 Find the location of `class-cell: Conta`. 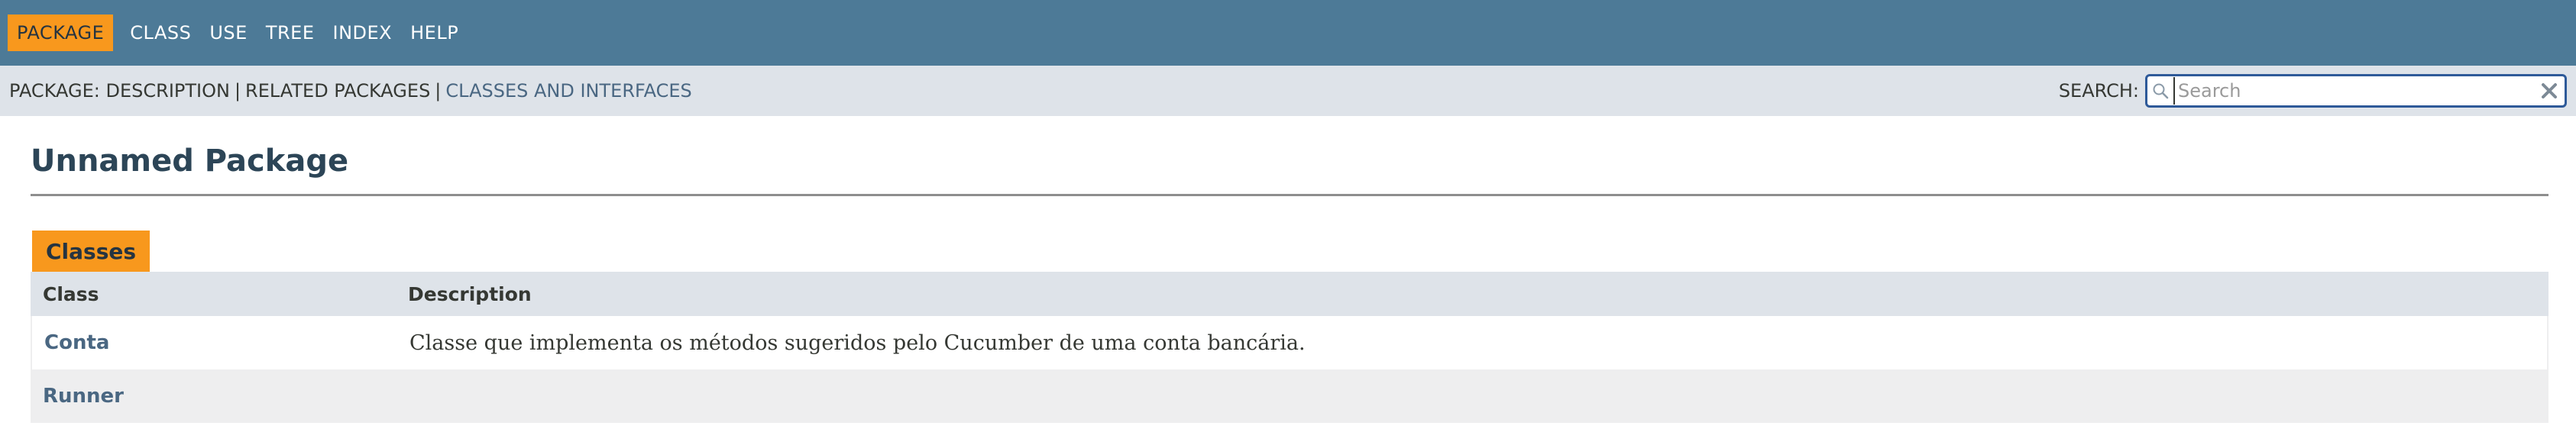

class-cell: Conta is located at coordinates (220, 343).